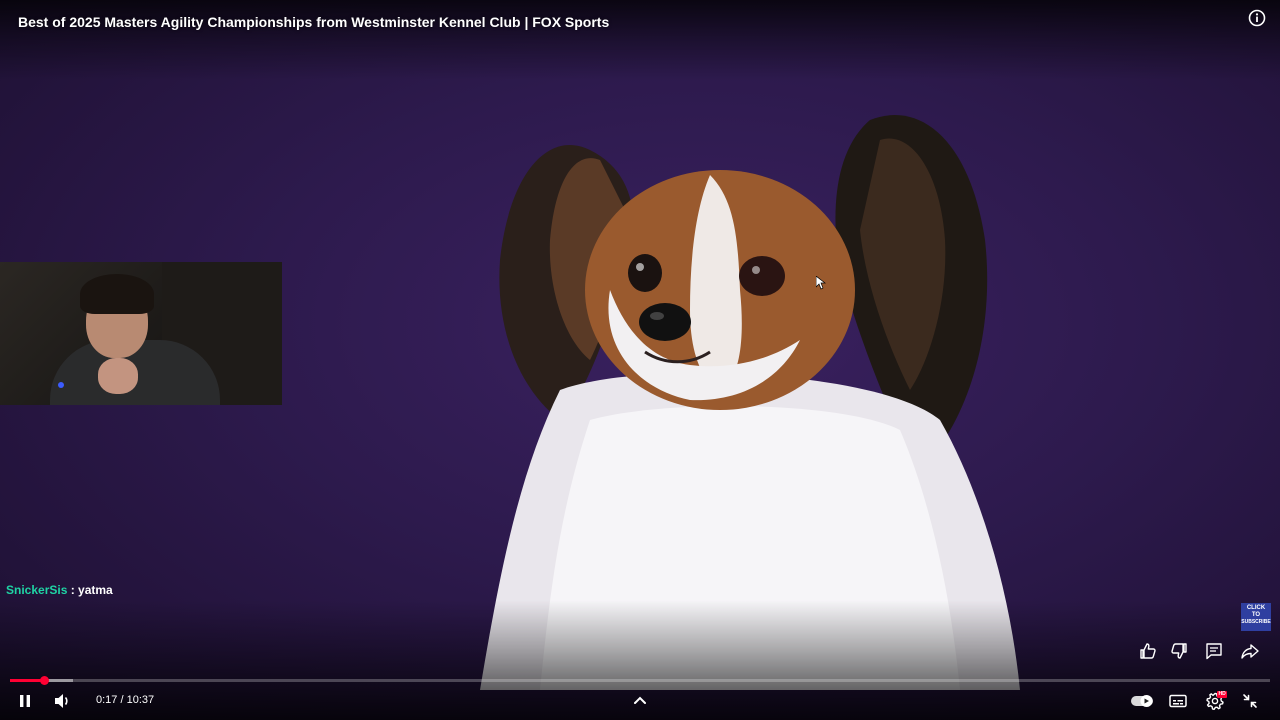  I want to click on exit-fullscreen-icon, so click(1250, 701).